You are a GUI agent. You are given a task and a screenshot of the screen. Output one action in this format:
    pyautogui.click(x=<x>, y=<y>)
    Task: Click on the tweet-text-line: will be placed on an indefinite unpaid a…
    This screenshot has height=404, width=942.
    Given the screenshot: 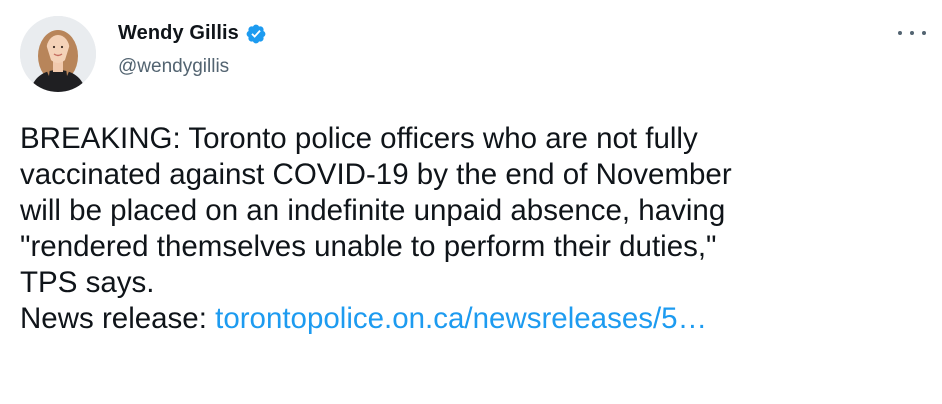 What is the action you would take?
    pyautogui.click(x=373, y=210)
    